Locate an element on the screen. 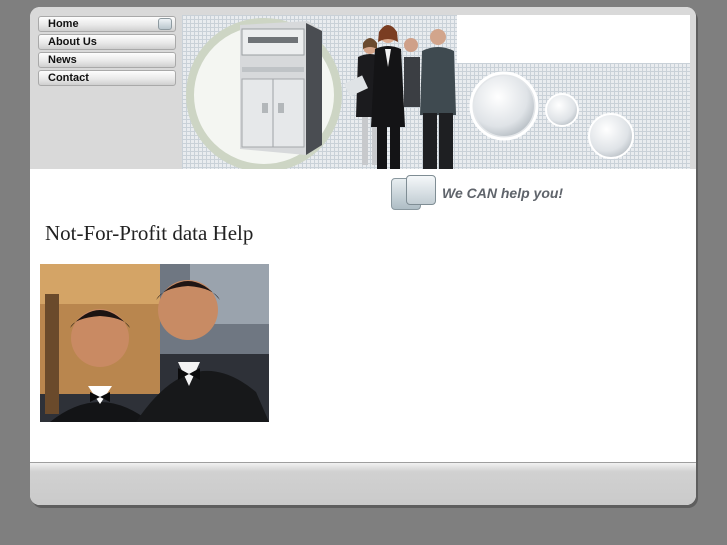 Image resolution: width=727 pixels, height=545 pixels. team-photo is located at coordinates (154, 343).